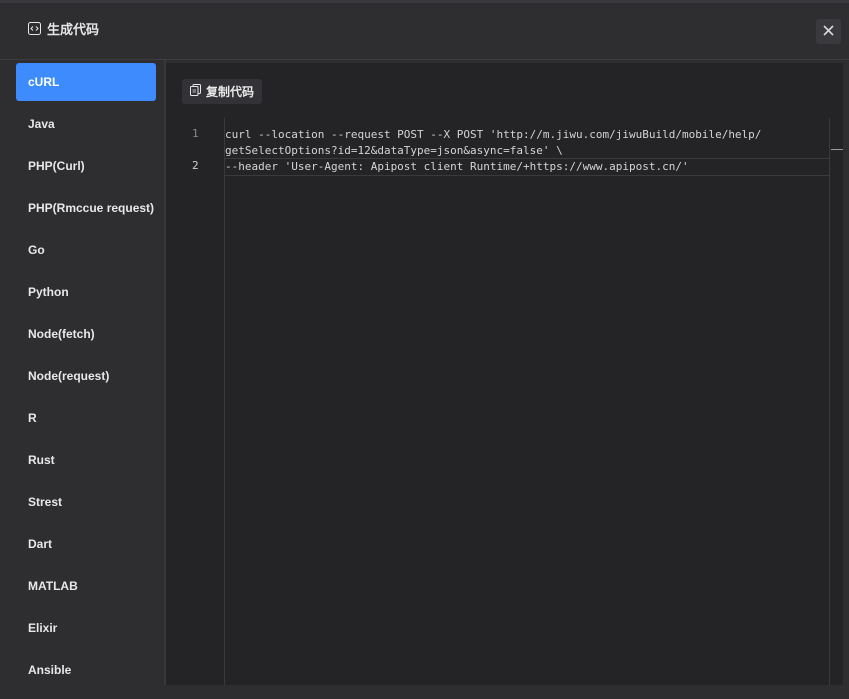 This screenshot has width=849, height=699. What do you see at coordinates (195, 92) in the screenshot?
I see `copy-icon` at bounding box center [195, 92].